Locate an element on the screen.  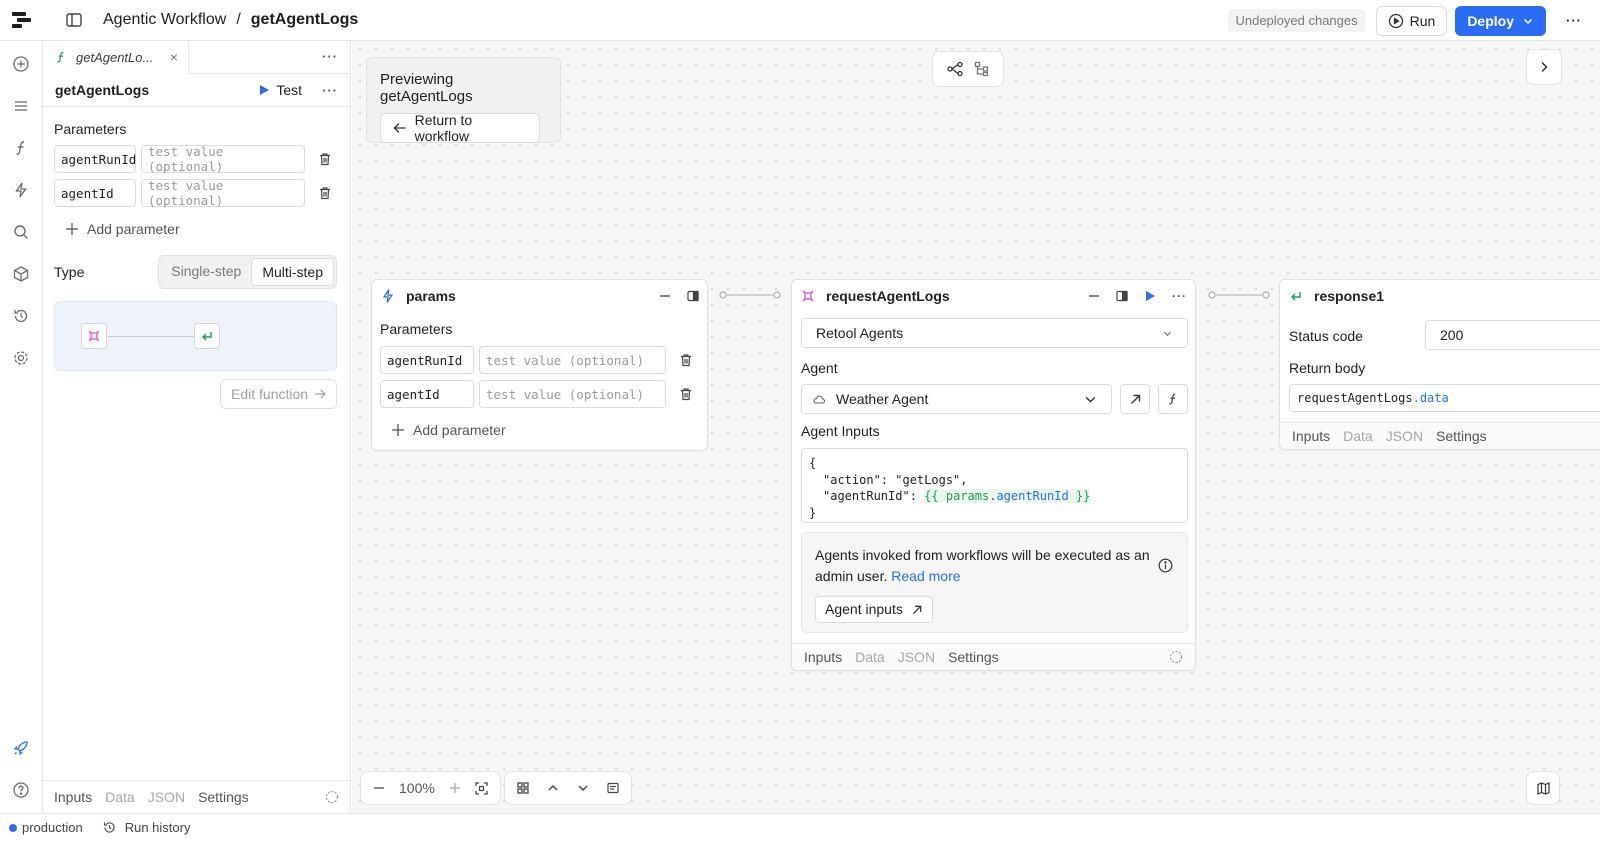
agent-select: Weather Agent is located at coordinates (956, 399).